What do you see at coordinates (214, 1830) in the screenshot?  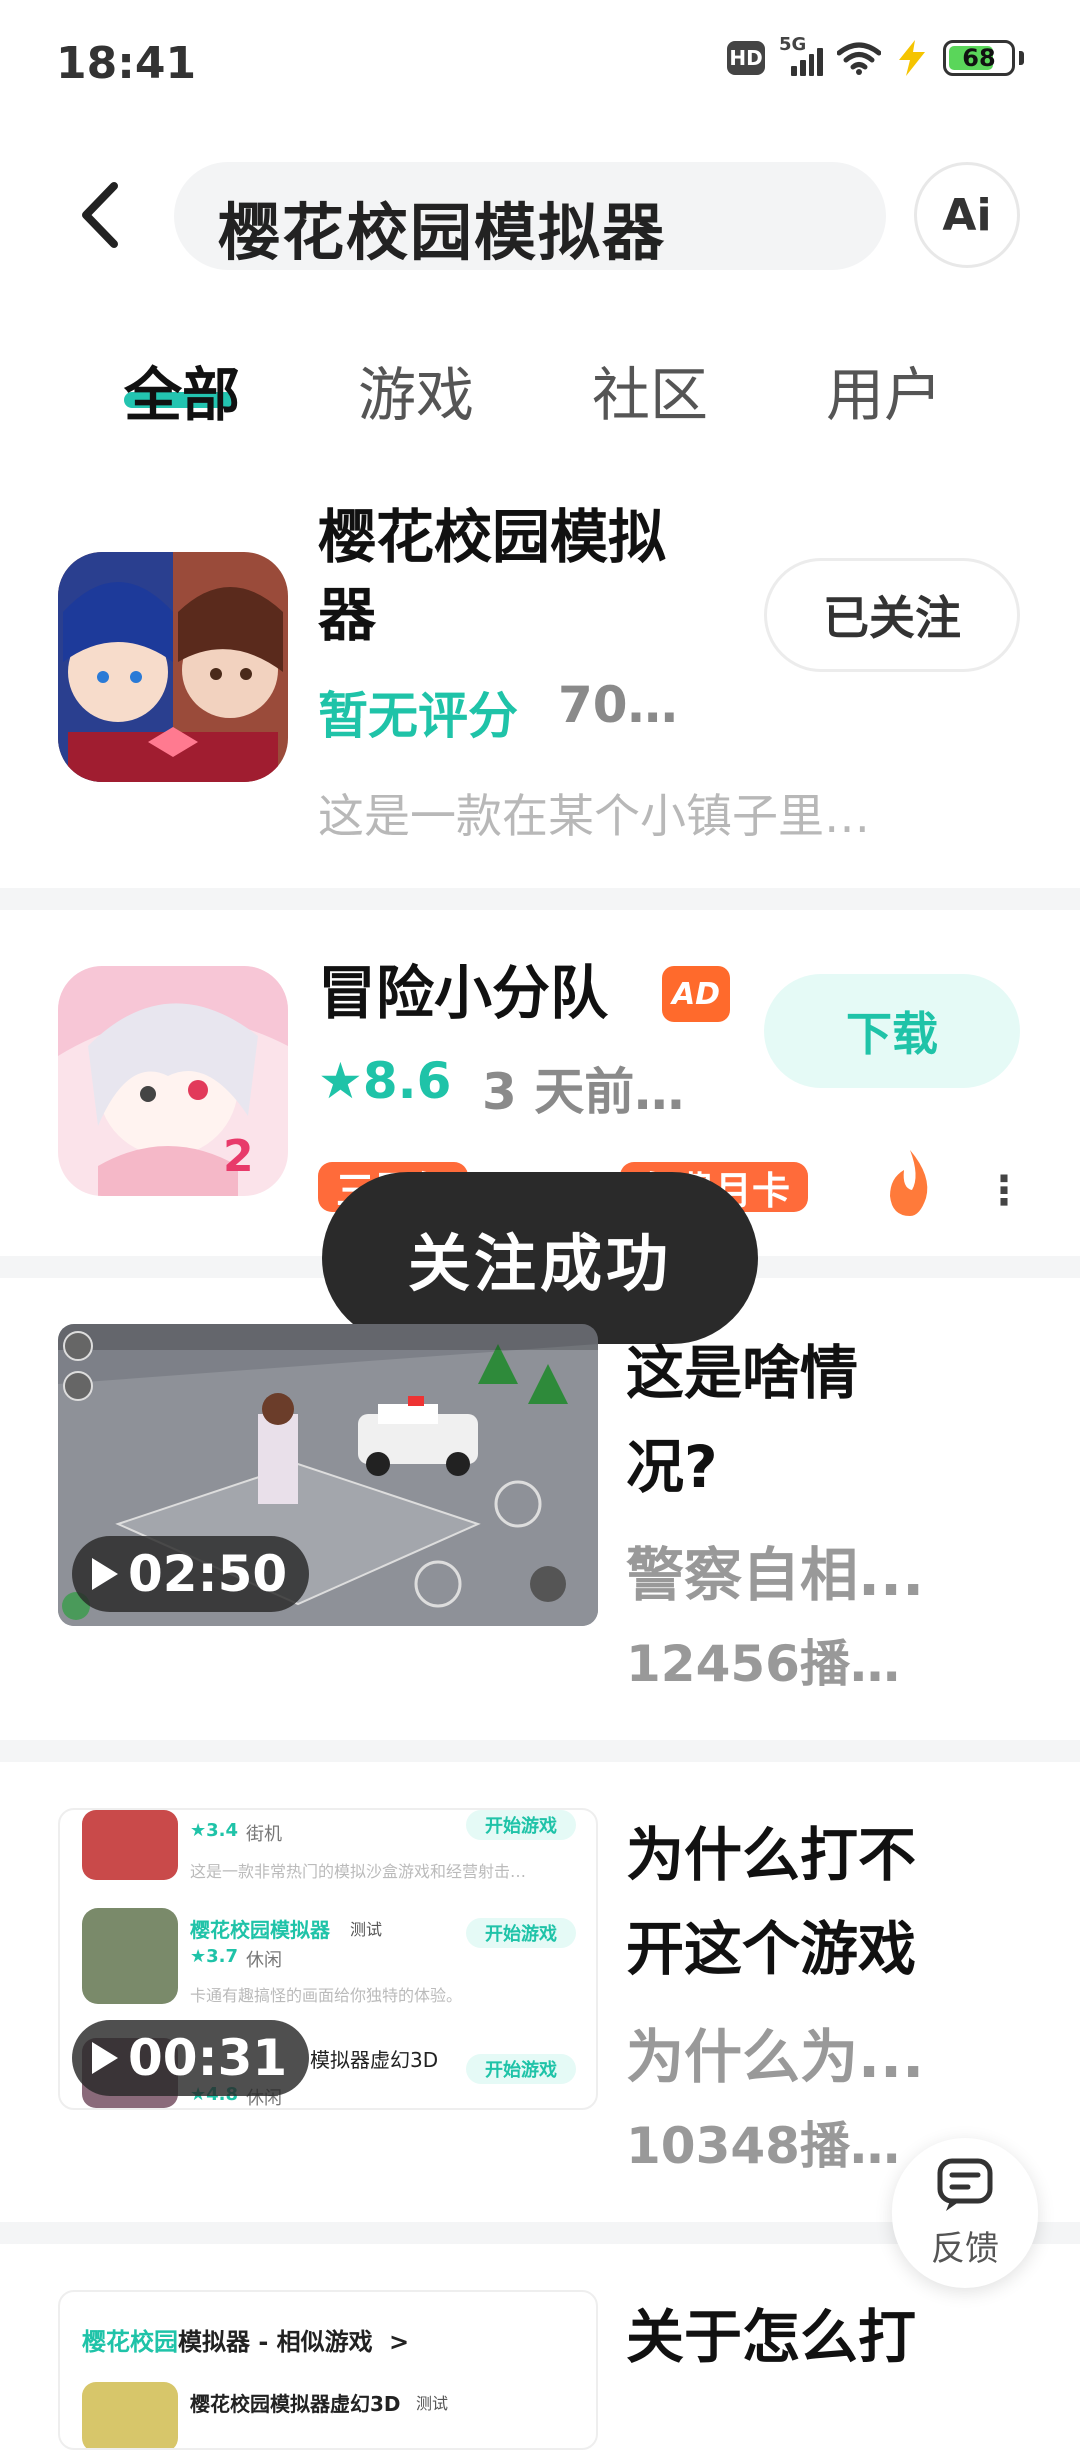 I see `thumb-row-rating: ★3.4` at bounding box center [214, 1830].